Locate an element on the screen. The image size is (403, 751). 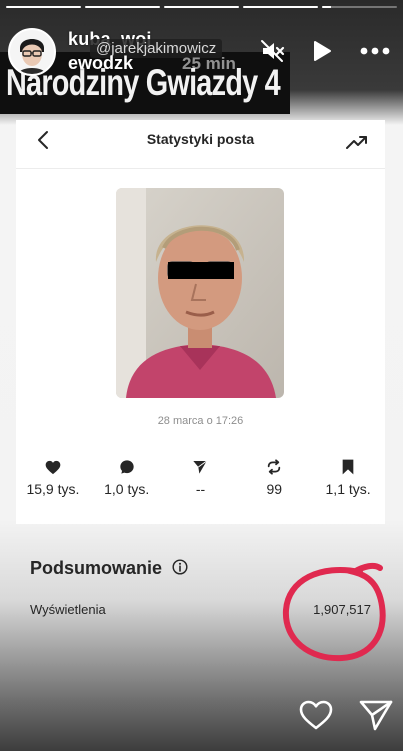
metric-saves: 1,1 tys. is located at coordinates (348, 477).